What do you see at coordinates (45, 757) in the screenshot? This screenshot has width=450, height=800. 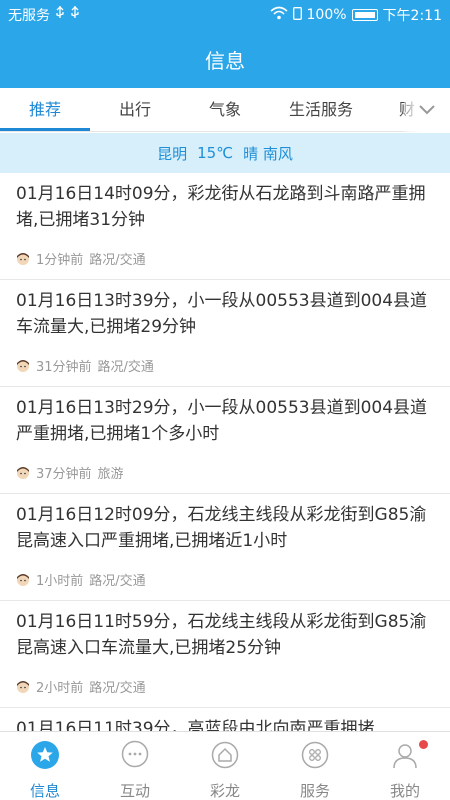 I see `star-icon` at bounding box center [45, 757].